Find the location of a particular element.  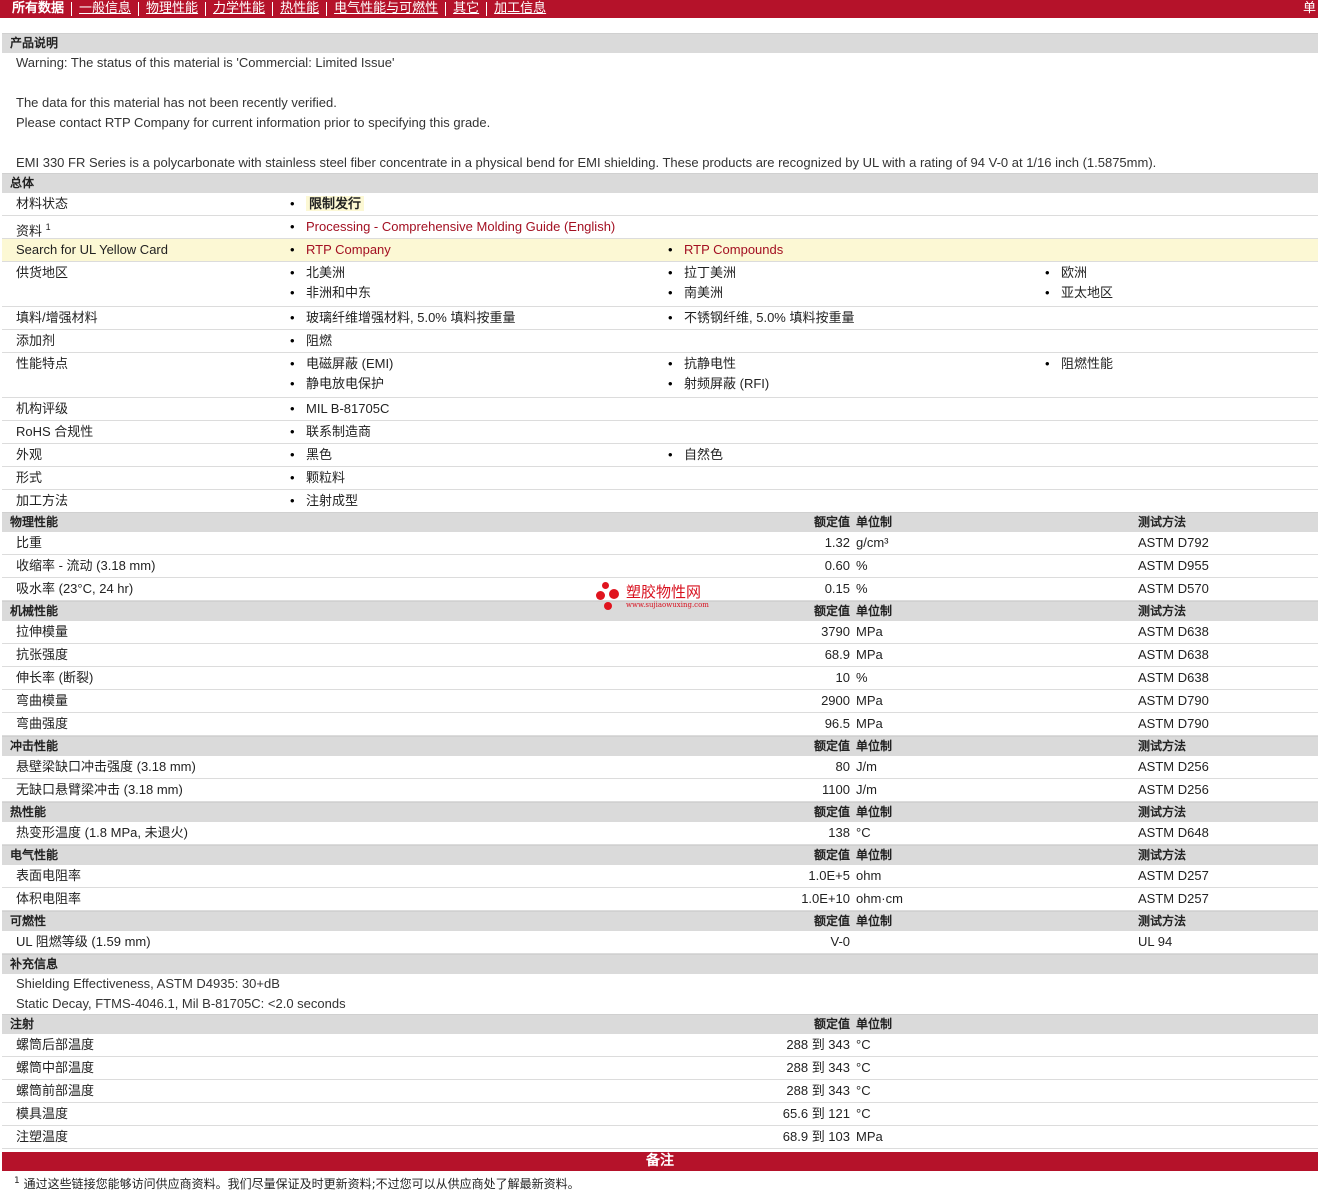

row-label: 添加剂 is located at coordinates (36, 340).